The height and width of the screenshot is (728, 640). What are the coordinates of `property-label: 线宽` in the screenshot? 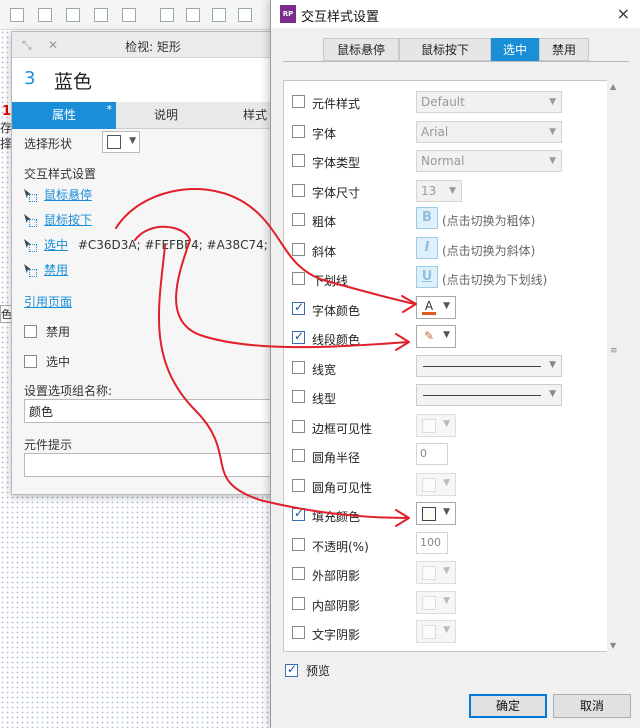 It's located at (324, 369).